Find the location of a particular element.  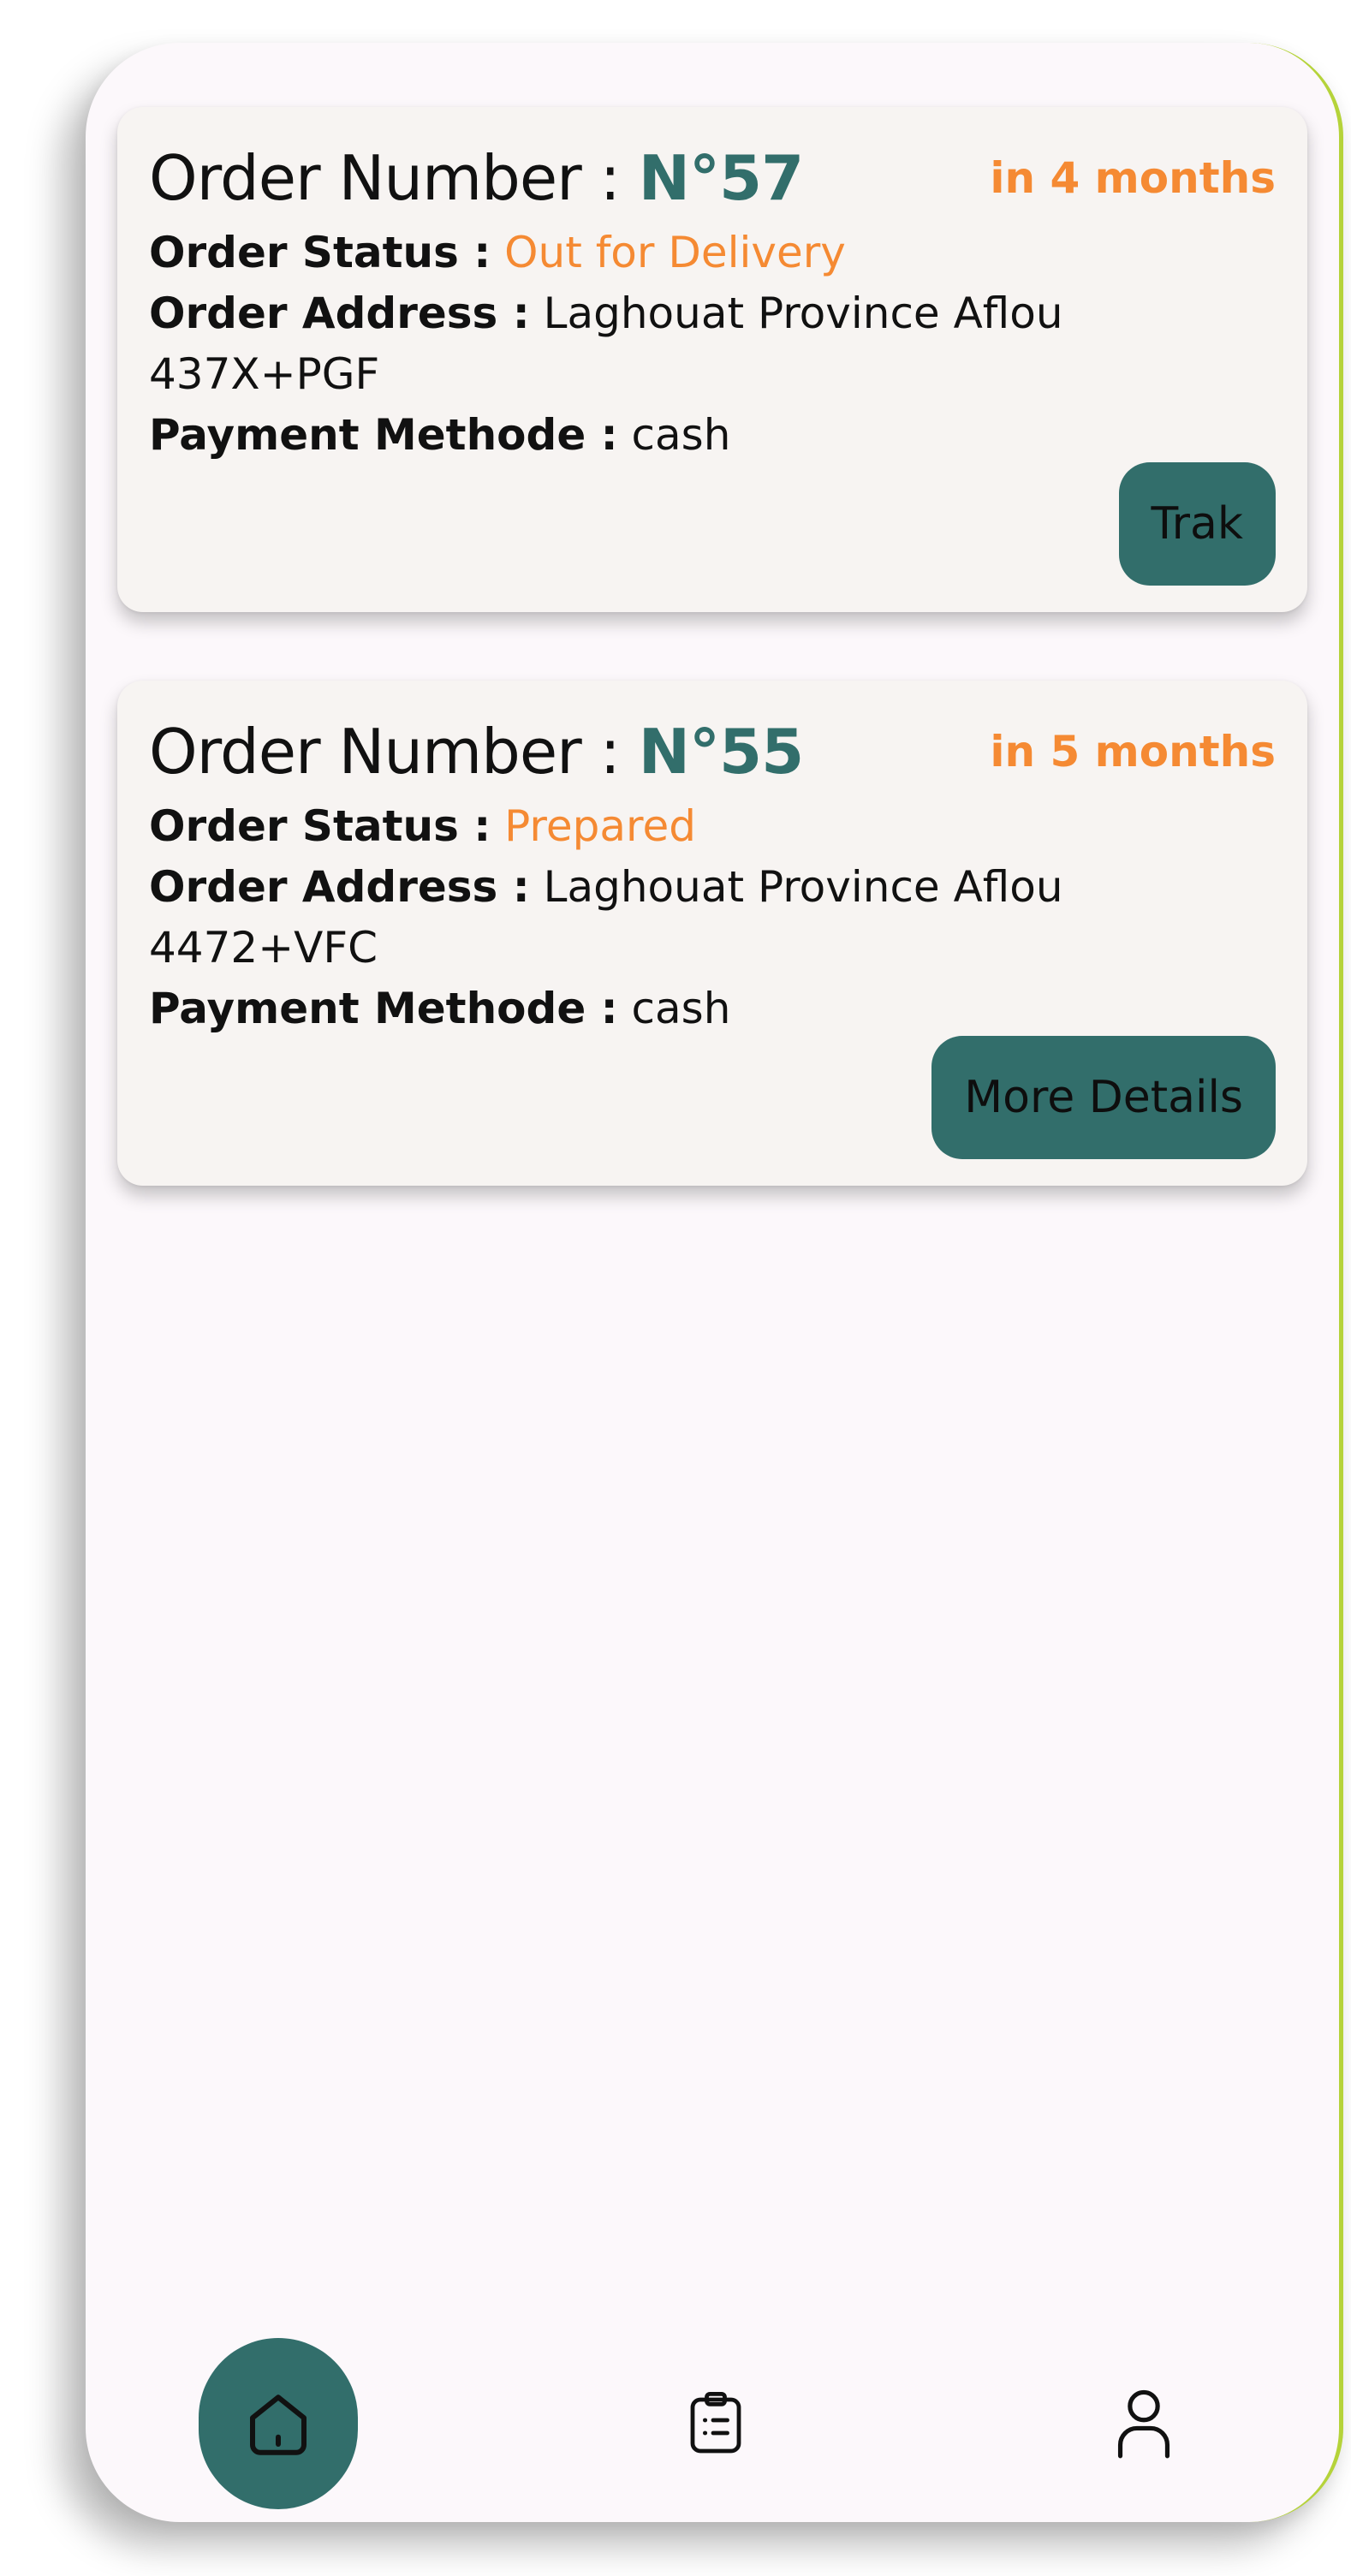

clipboard-list-icon is located at coordinates (716, 2422).